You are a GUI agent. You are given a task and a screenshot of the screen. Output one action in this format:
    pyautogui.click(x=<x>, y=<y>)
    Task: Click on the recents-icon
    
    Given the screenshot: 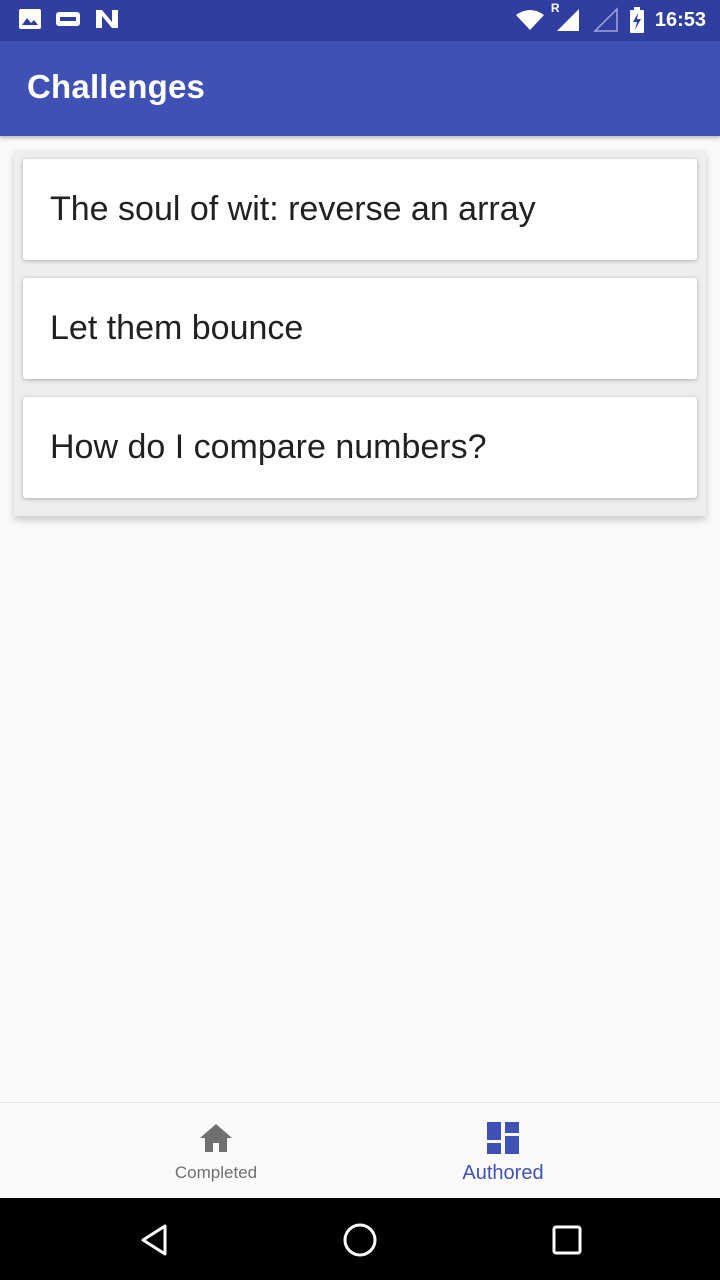 What is the action you would take?
    pyautogui.click(x=567, y=1240)
    